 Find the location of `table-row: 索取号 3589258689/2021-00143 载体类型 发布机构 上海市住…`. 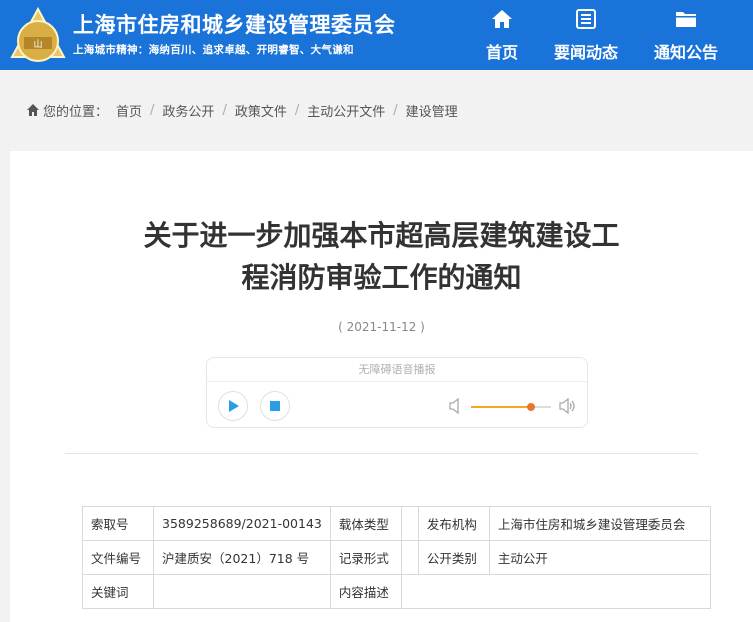

table-row: 索取号 3589258689/2021-00143 载体类型 发布机构 上海市住… is located at coordinates (396, 523).